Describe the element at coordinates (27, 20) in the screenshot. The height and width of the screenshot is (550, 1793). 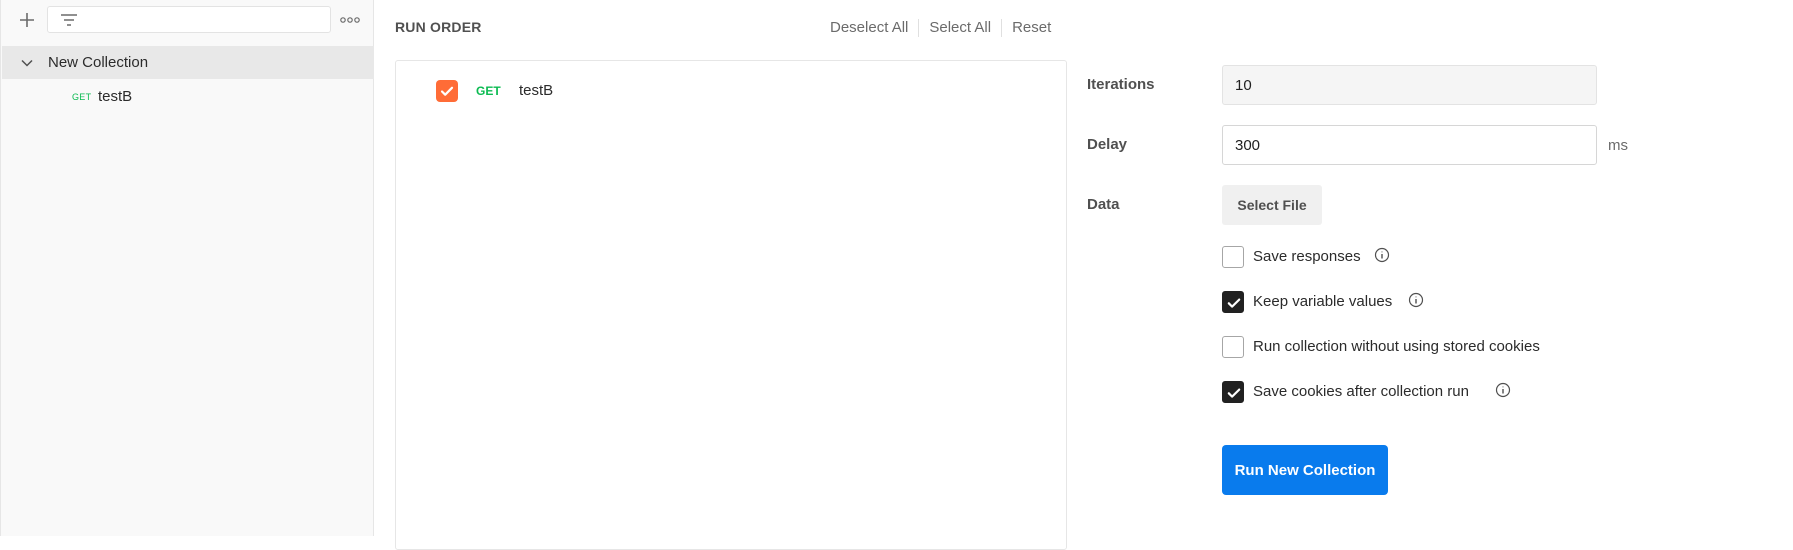
I see `add-icon` at that location.